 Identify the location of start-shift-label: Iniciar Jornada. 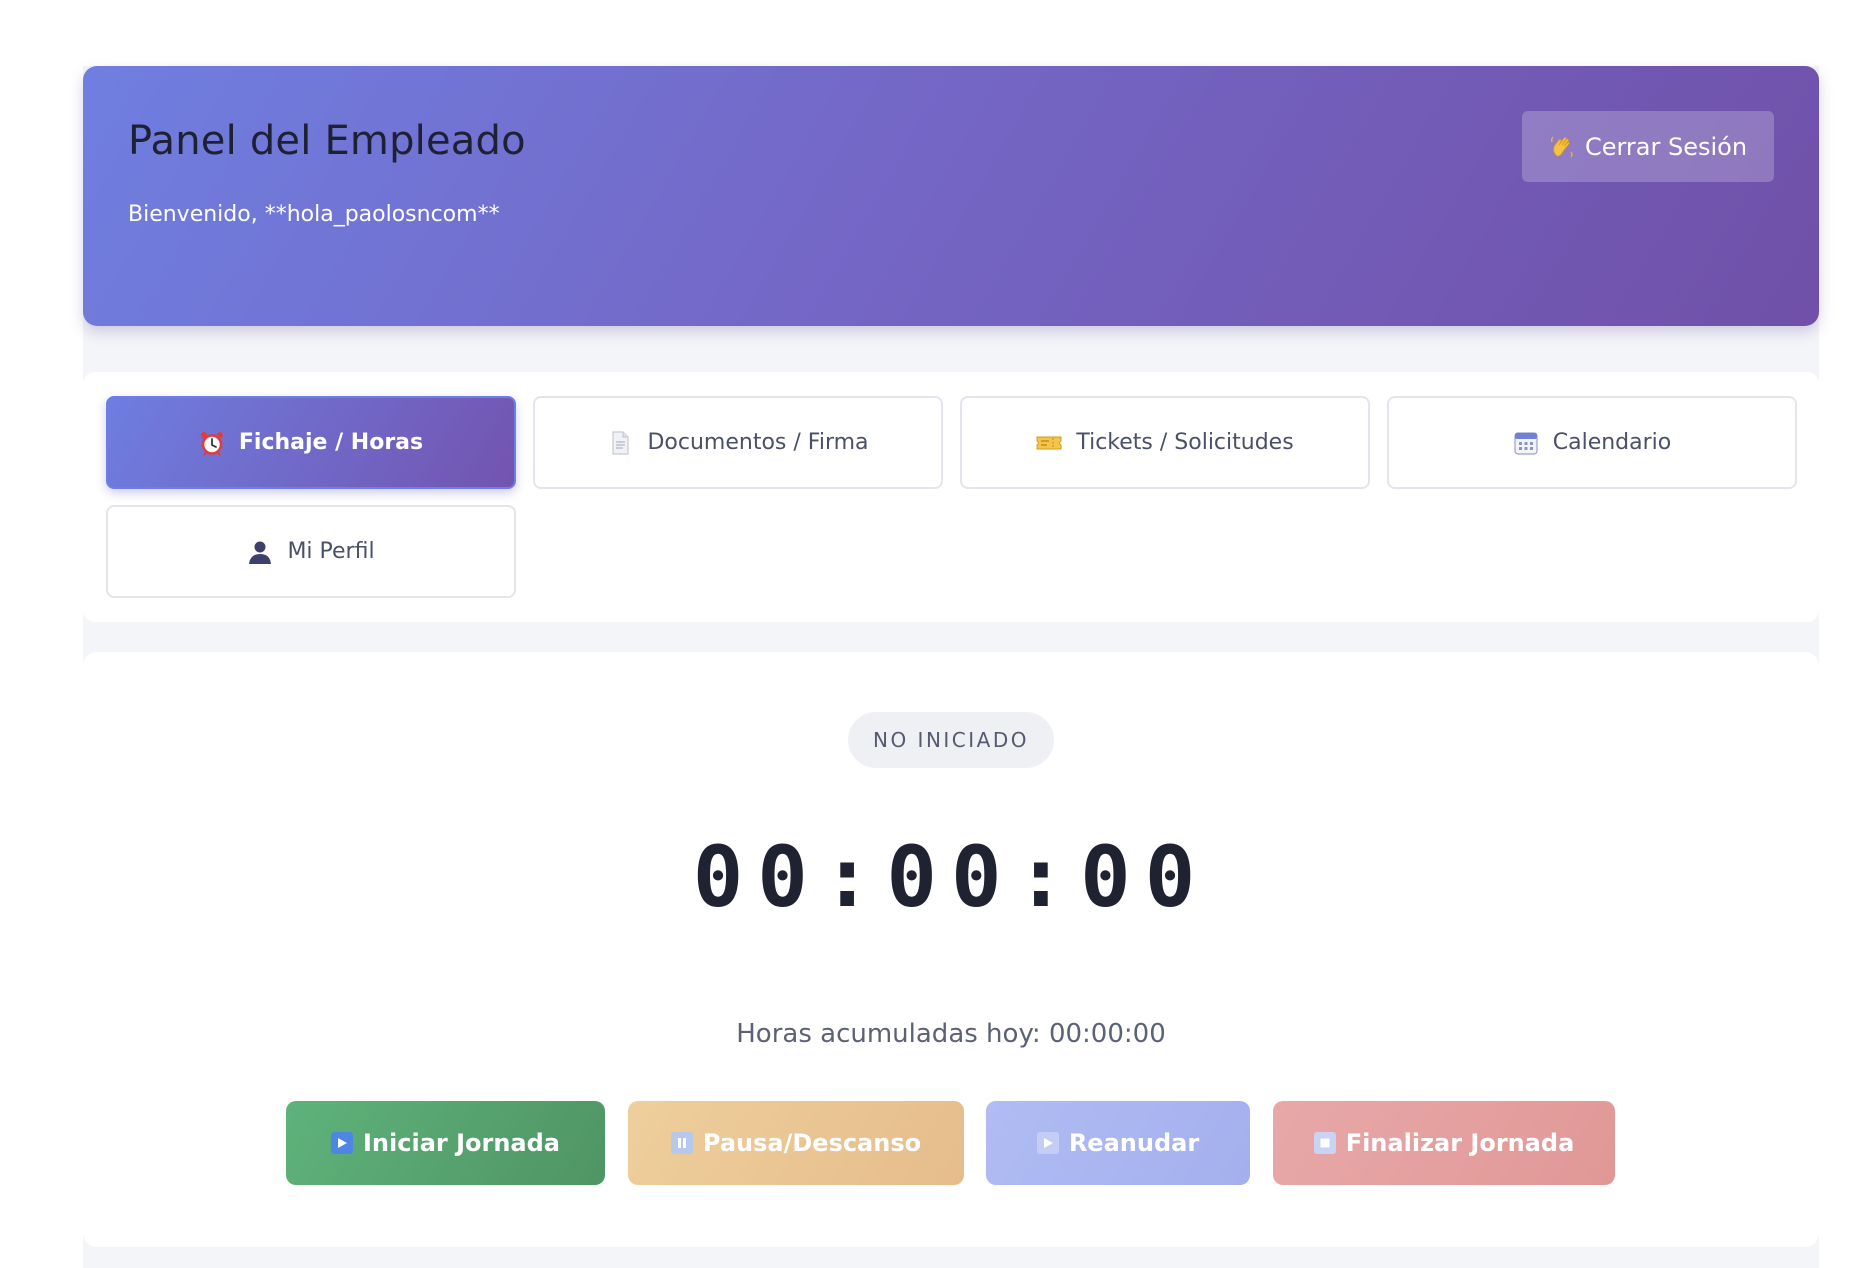
(461, 1143).